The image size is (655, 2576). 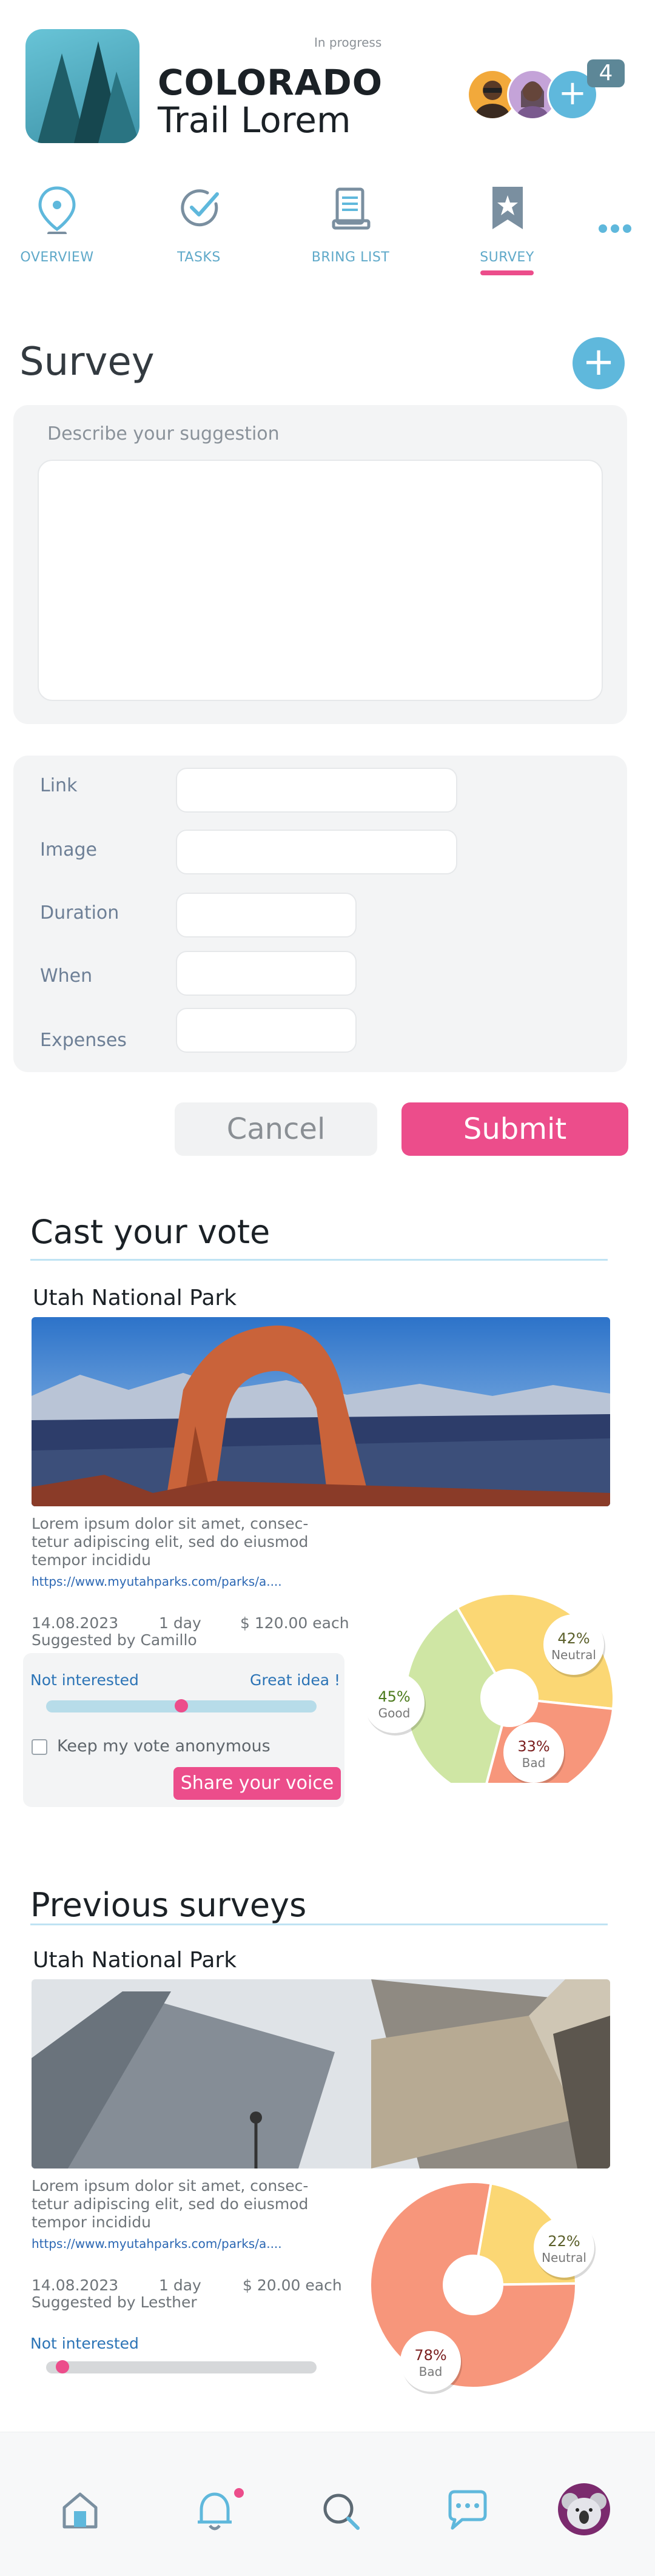 I want to click on when-label: When, so click(x=67, y=976).